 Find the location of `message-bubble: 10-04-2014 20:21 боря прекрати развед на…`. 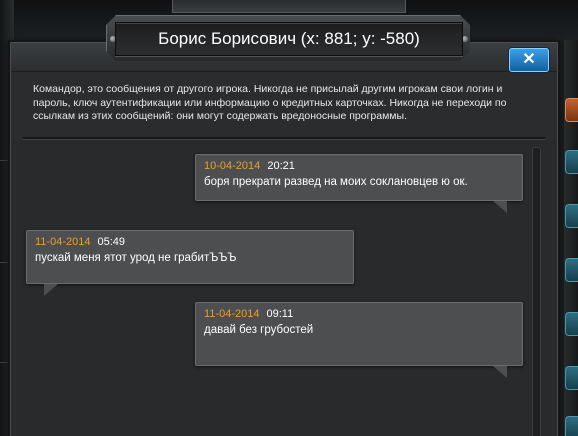

message-bubble: 10-04-2014 20:21 боря прекрати развед на… is located at coordinates (359, 177).